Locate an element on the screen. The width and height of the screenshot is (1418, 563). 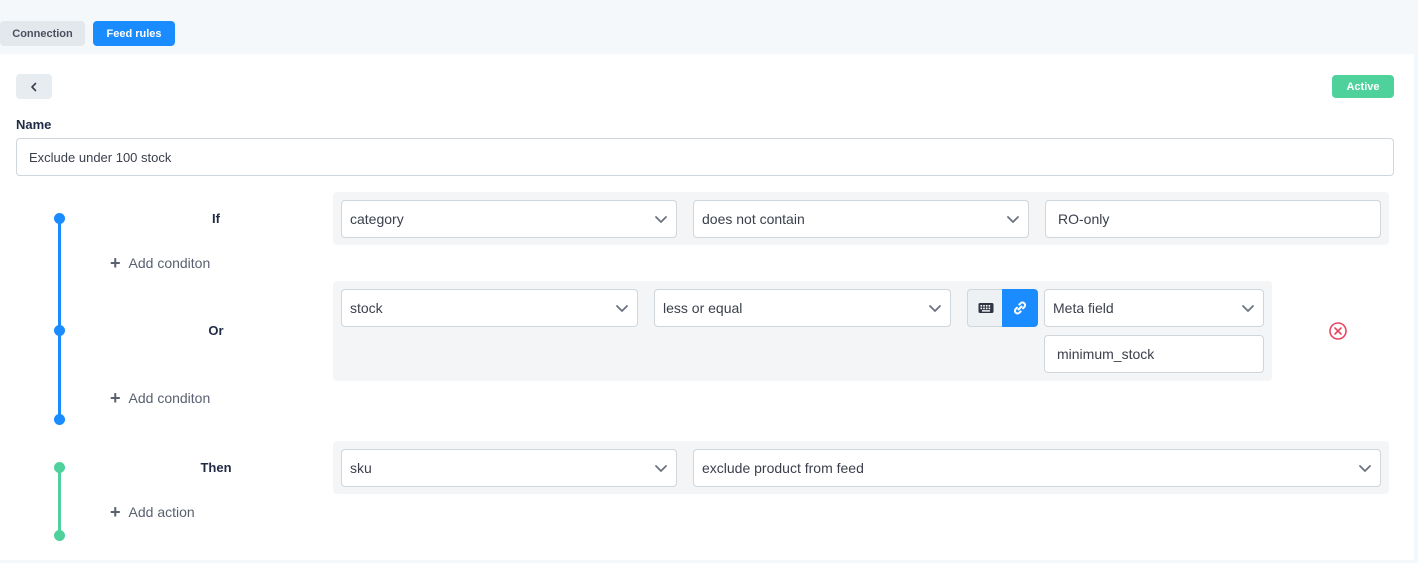
or-field-value: stock is located at coordinates (366, 308).